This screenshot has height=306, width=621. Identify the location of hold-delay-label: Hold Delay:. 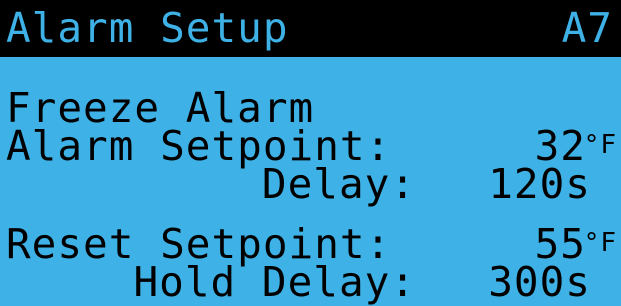
(274, 282).